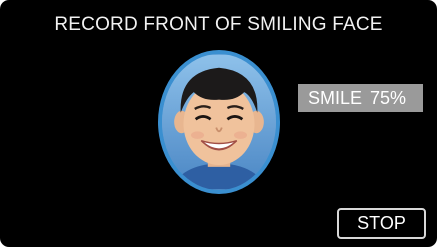  I want to click on smile-level-badge: SMILE 75%, so click(360, 98).